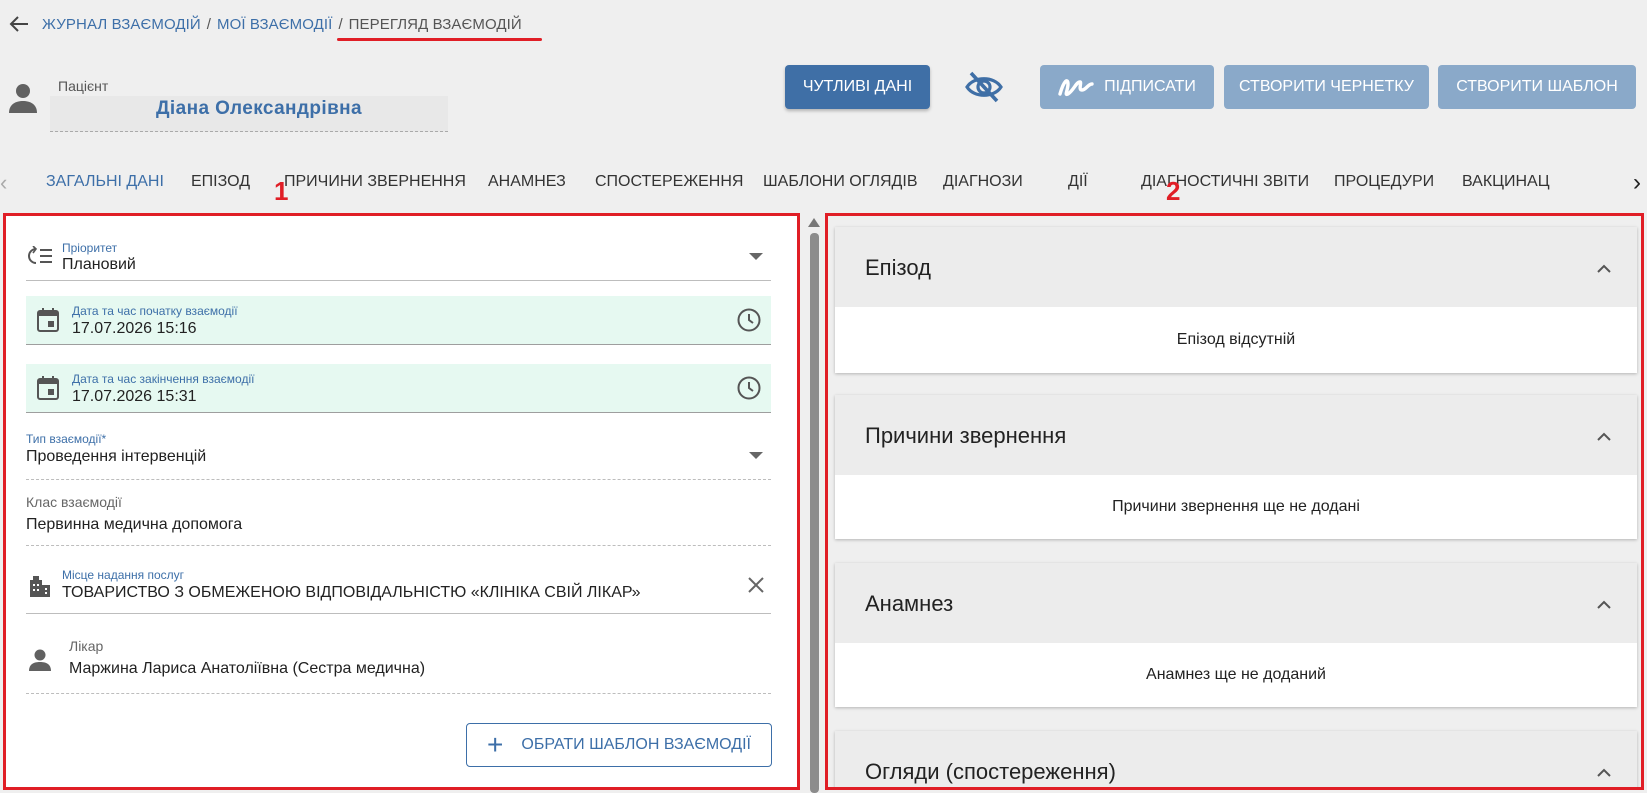 The image size is (1647, 793). What do you see at coordinates (105, 182) in the screenshot?
I see `tab-general-data: ЗАГАЛЬНІ ДАНІ` at bounding box center [105, 182].